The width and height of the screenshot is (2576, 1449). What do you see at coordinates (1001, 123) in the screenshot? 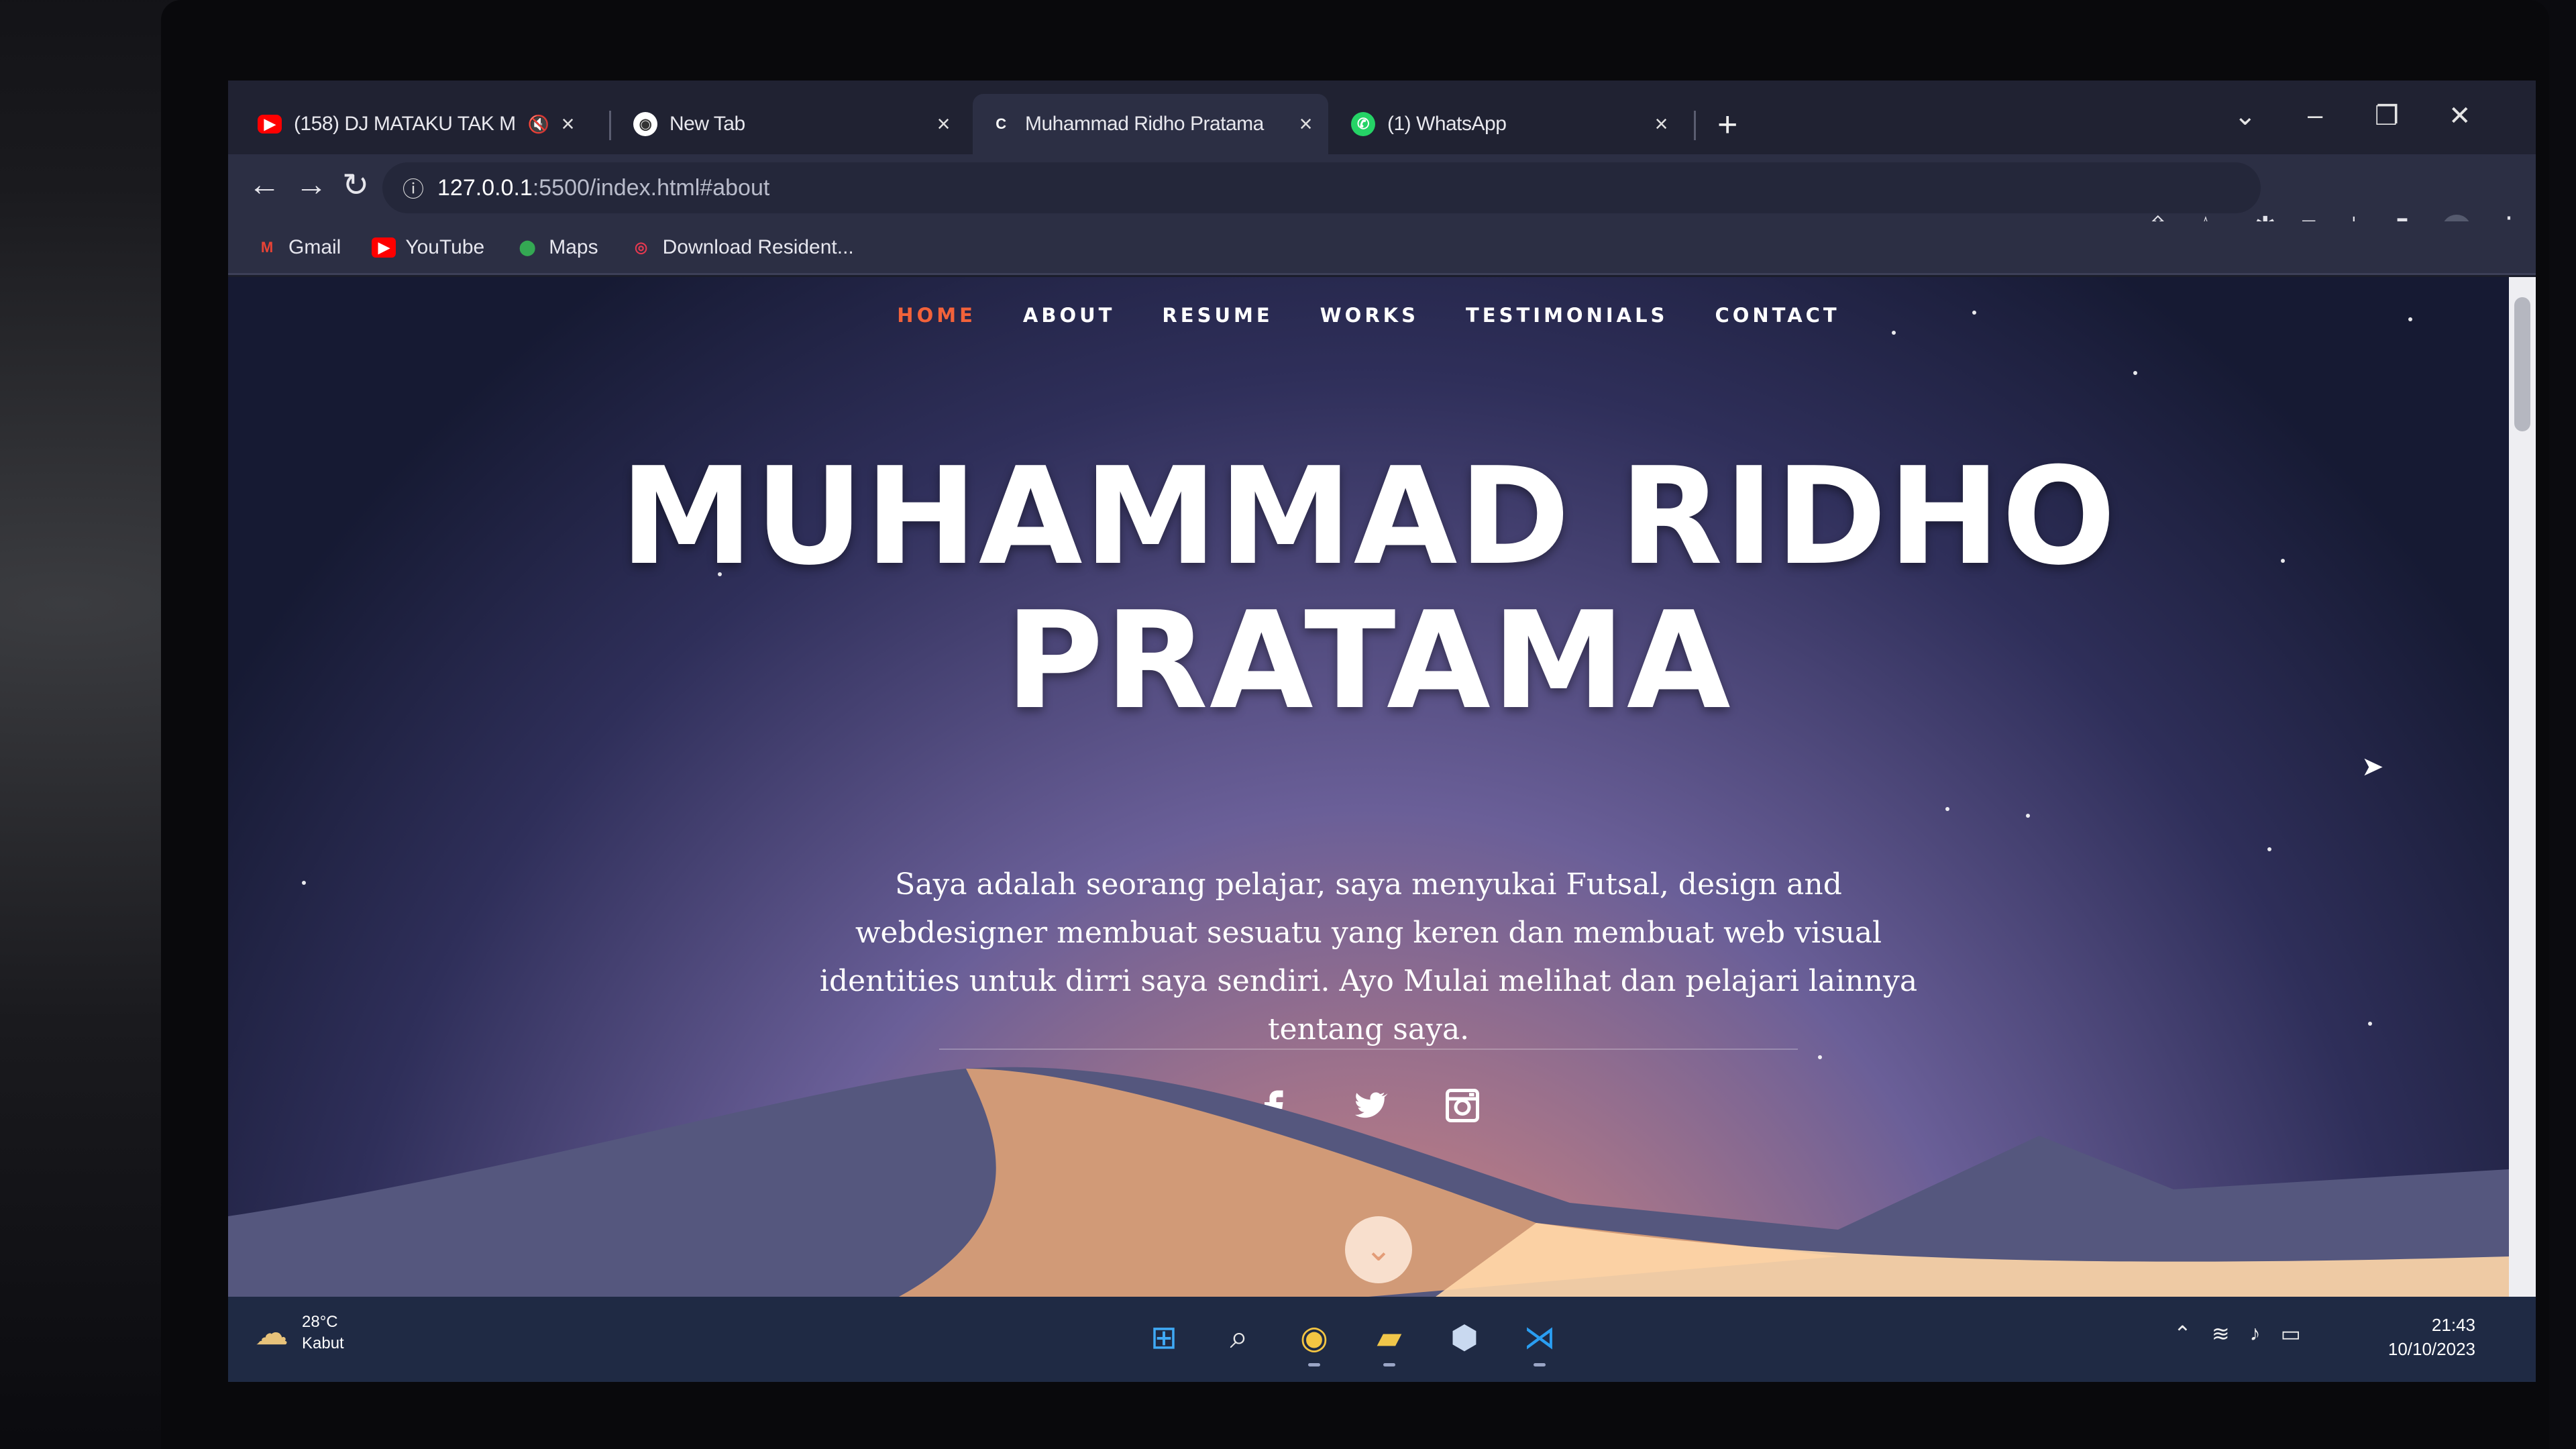
I see `site-c-icon: C` at bounding box center [1001, 123].